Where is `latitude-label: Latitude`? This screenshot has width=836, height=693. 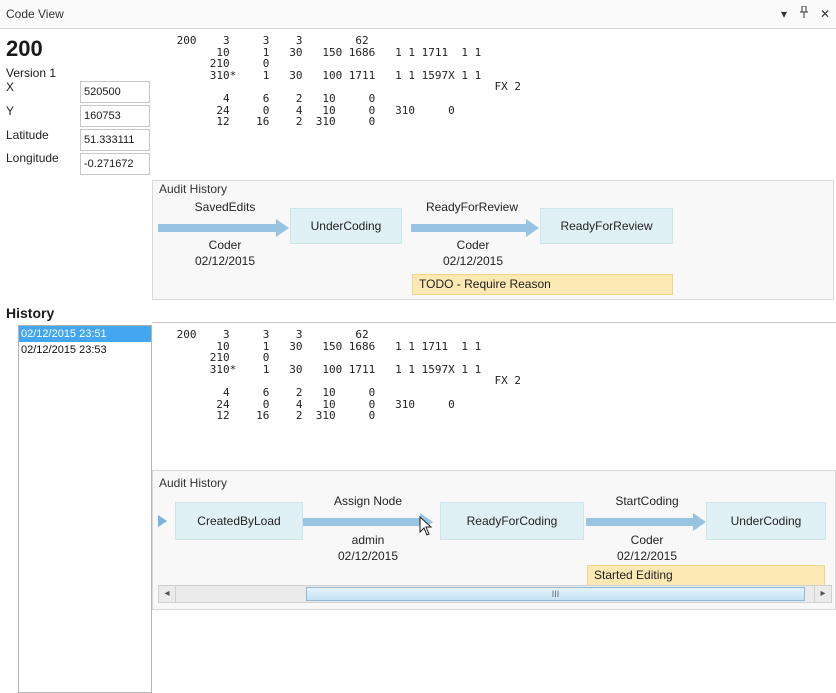
latitude-label: Latitude is located at coordinates (27, 135).